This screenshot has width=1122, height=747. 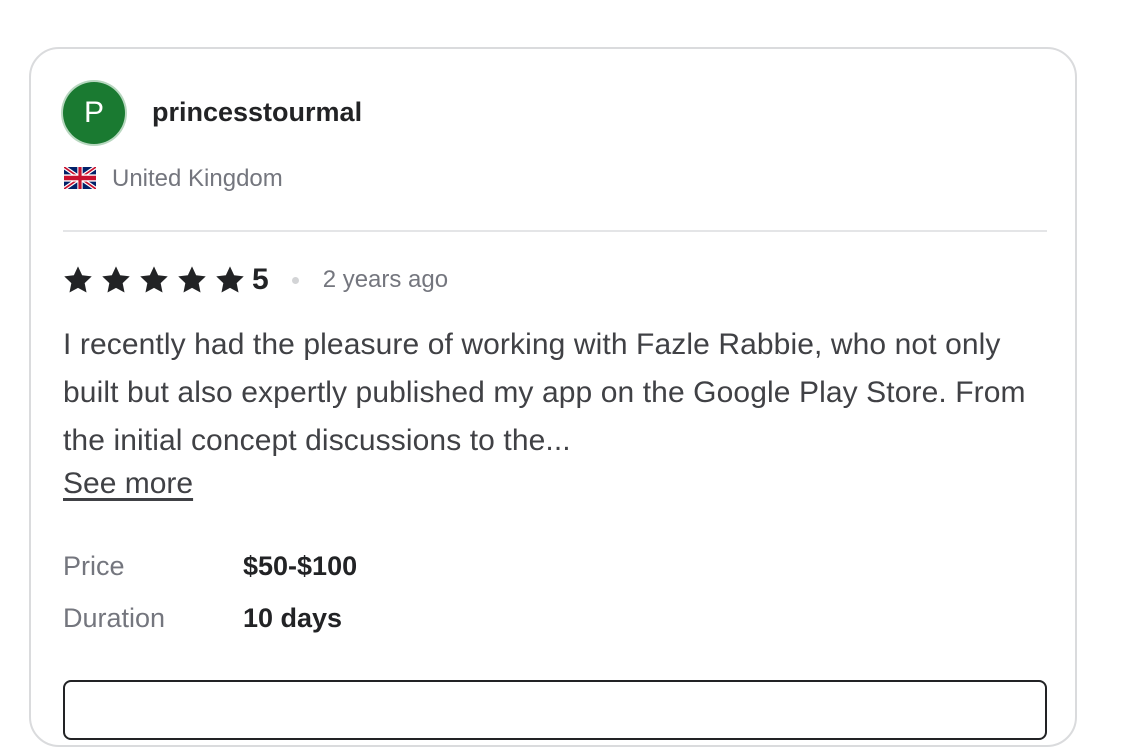 What do you see at coordinates (128, 484) in the screenshot?
I see `see-more-link: See more` at bounding box center [128, 484].